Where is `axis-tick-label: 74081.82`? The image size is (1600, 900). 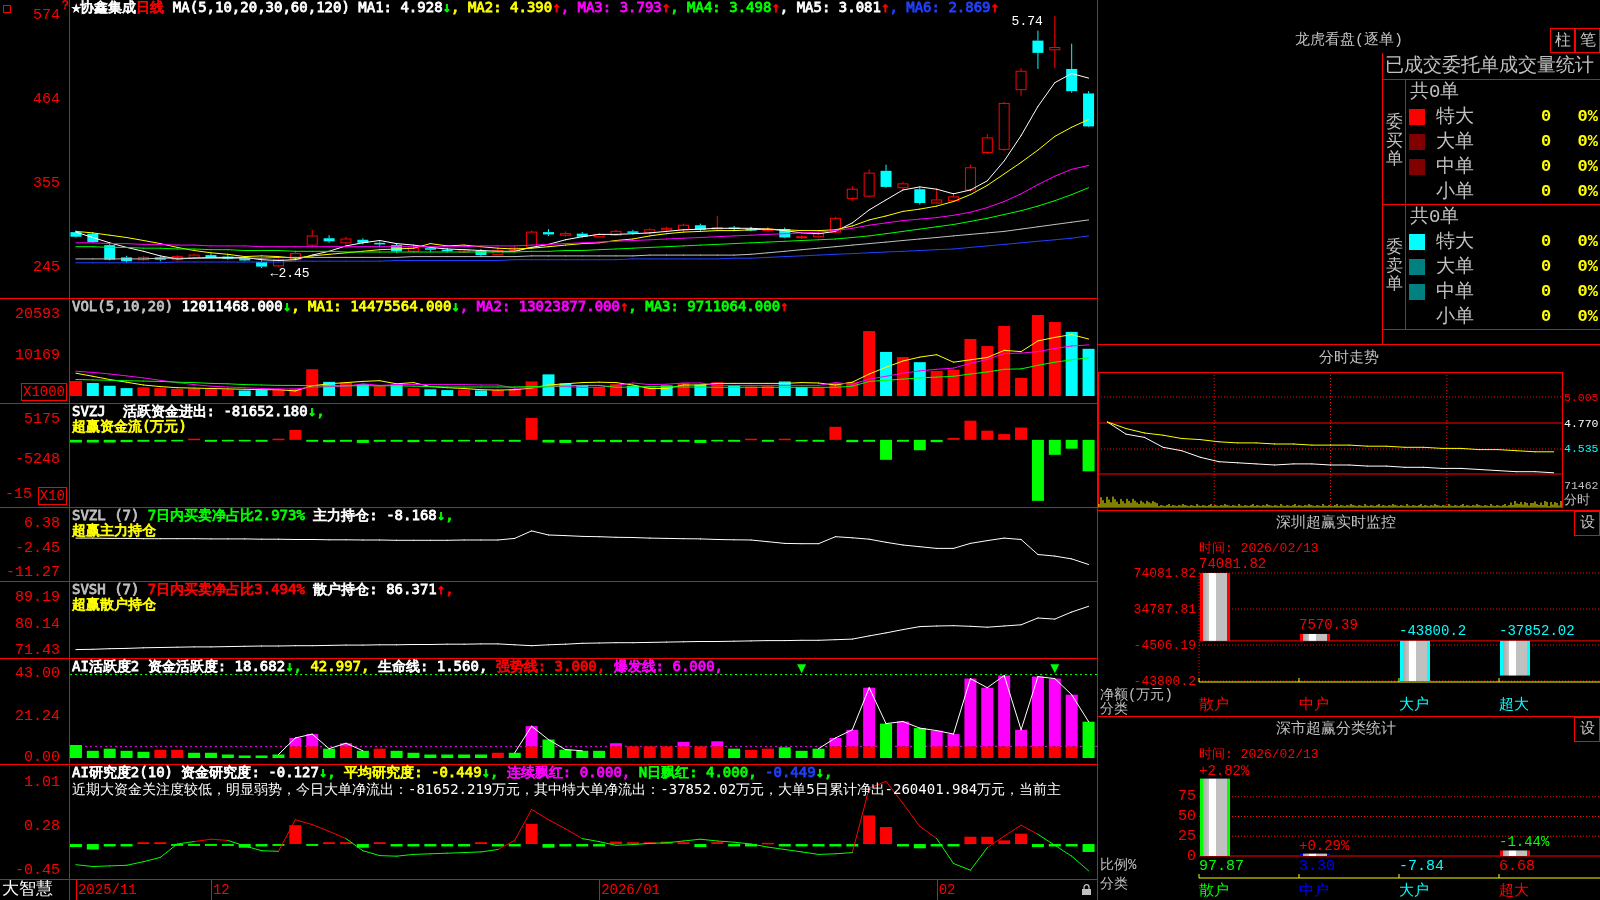 axis-tick-label: 74081.82 is located at coordinates (1164, 573).